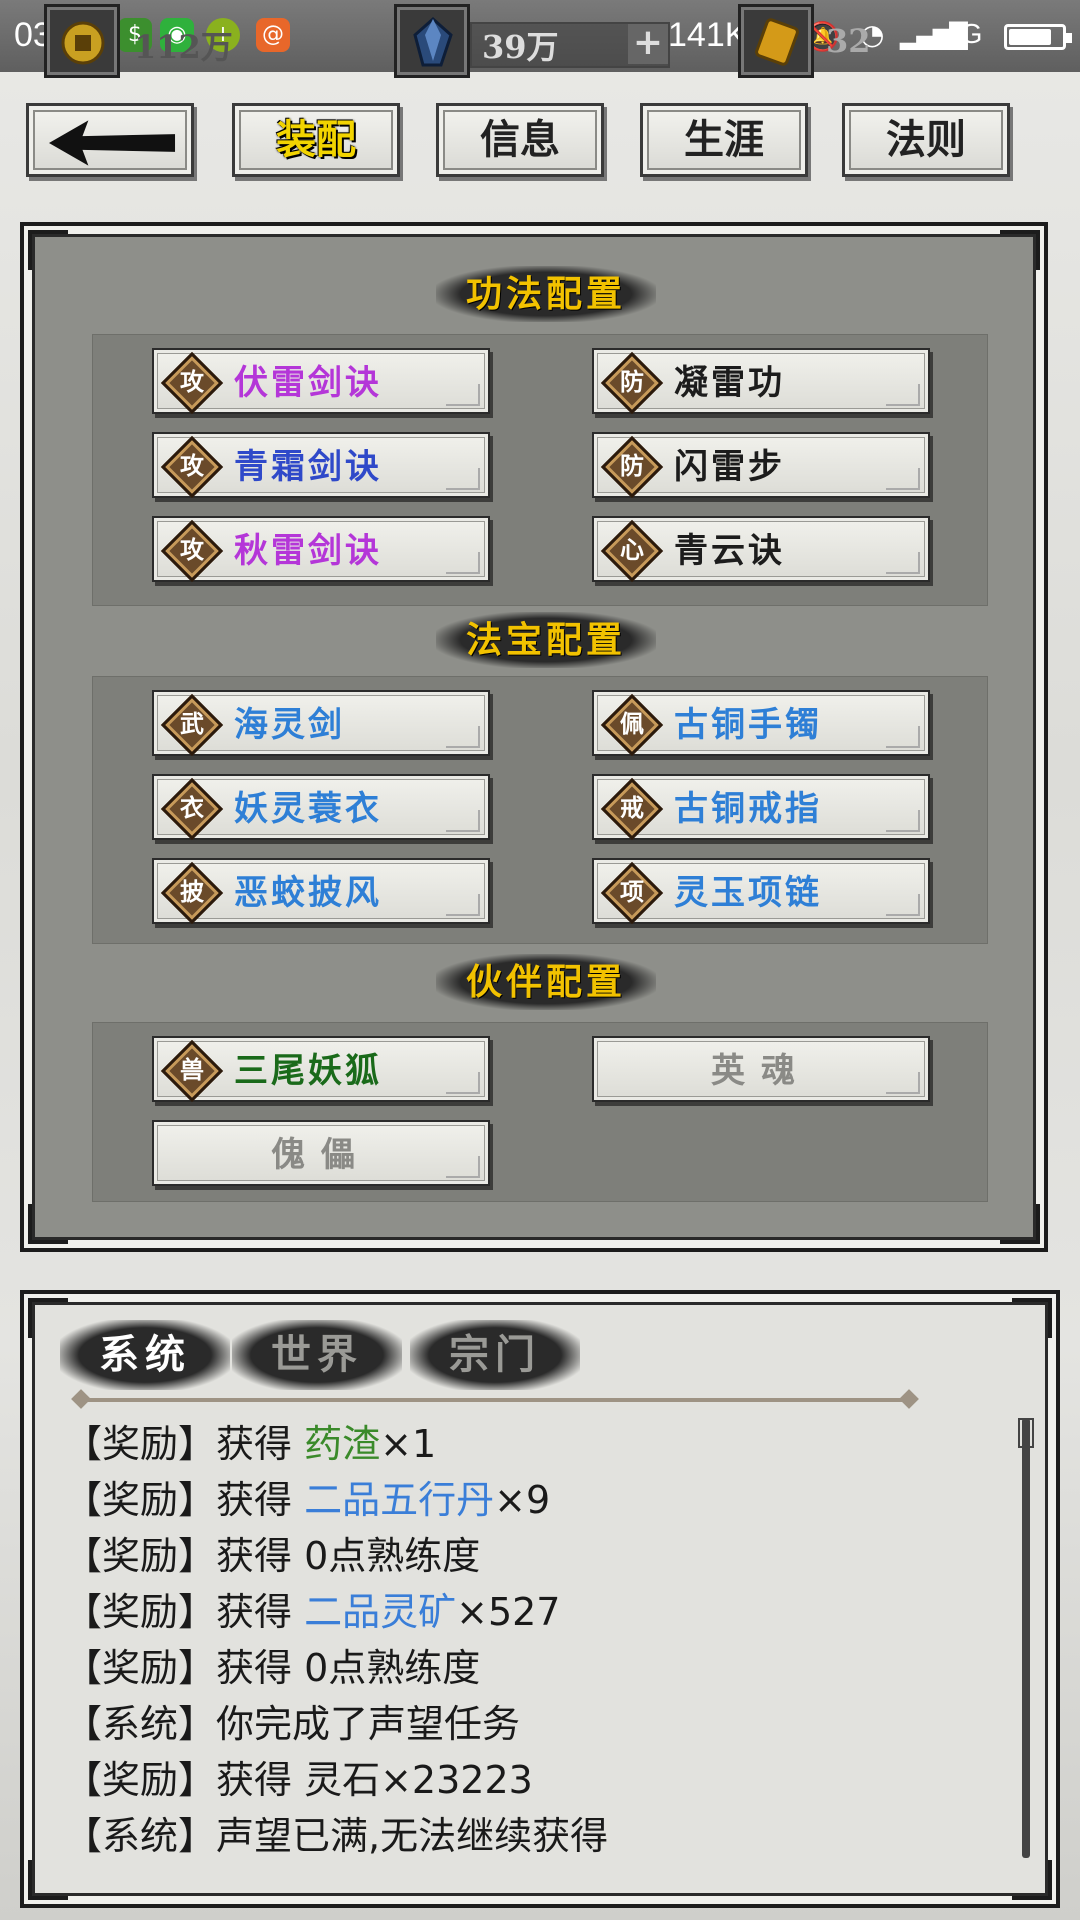 The width and height of the screenshot is (1080, 1920). I want to click on weibo-icon: @, so click(273, 35).